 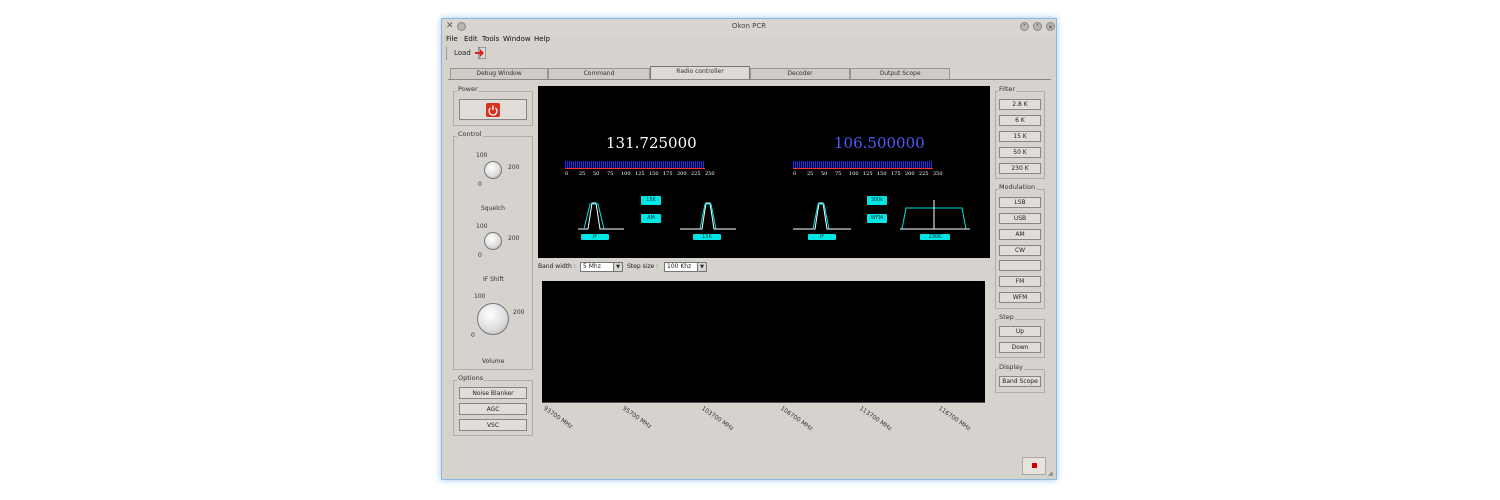 I want to click on mode-am-button: AM, so click(x=1020, y=234).